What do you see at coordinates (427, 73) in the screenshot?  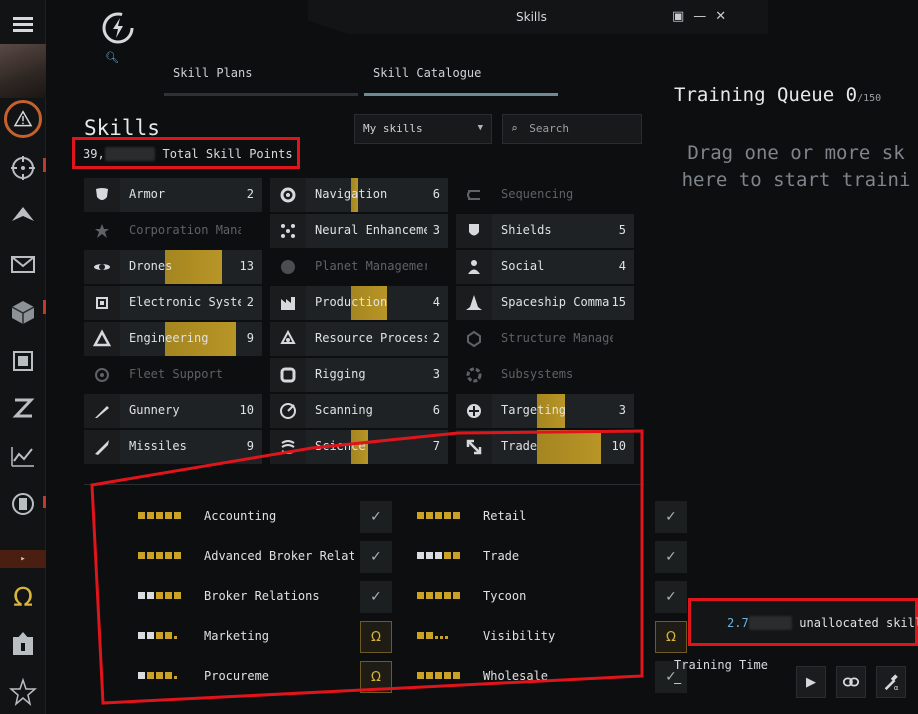 I see `tab-skill-catalogue: Skill Catalogue` at bounding box center [427, 73].